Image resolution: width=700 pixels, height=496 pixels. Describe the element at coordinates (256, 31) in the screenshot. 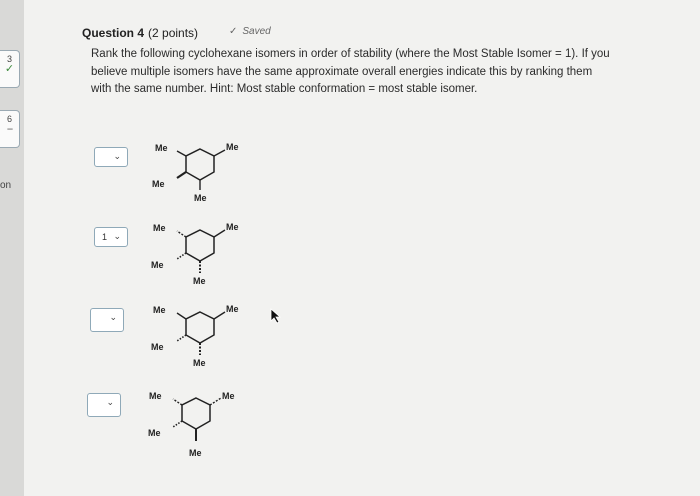

I see `saved-label: Saved` at that location.